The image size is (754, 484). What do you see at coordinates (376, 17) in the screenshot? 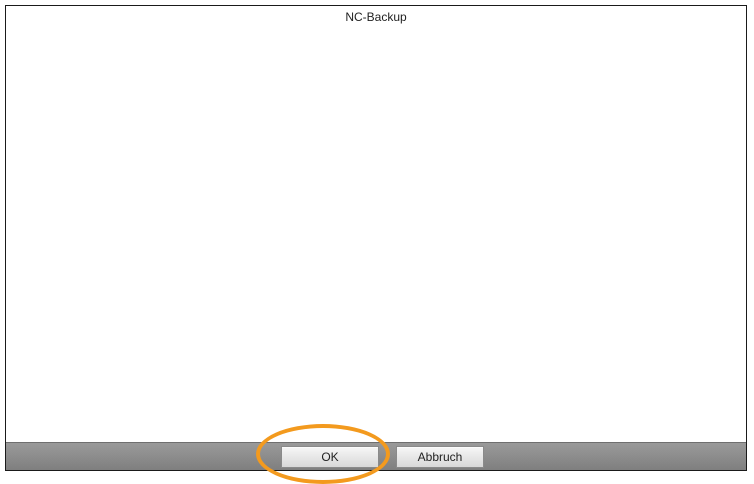
I see `dialog-title: NC-Backup` at bounding box center [376, 17].